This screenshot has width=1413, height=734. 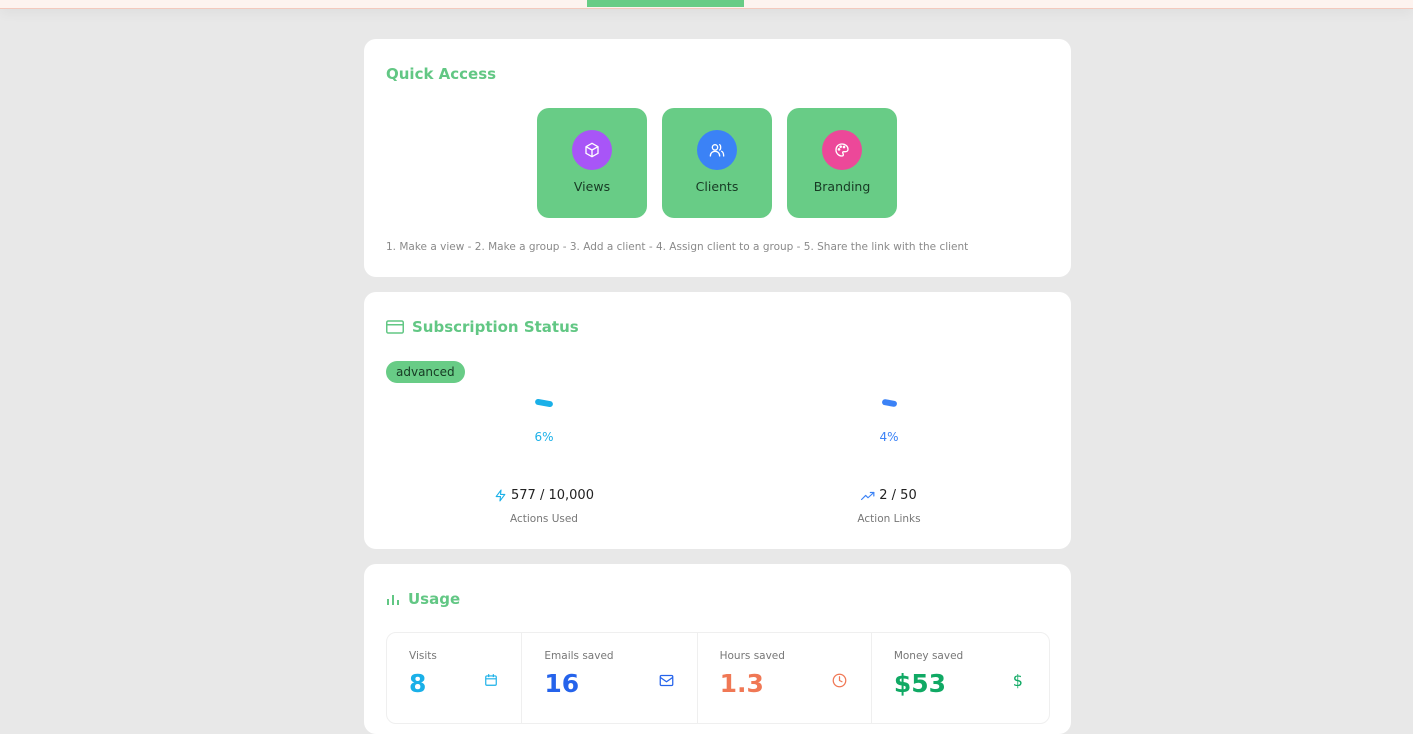 What do you see at coordinates (889, 519) in the screenshot?
I see `action-links-label: Action Links` at bounding box center [889, 519].